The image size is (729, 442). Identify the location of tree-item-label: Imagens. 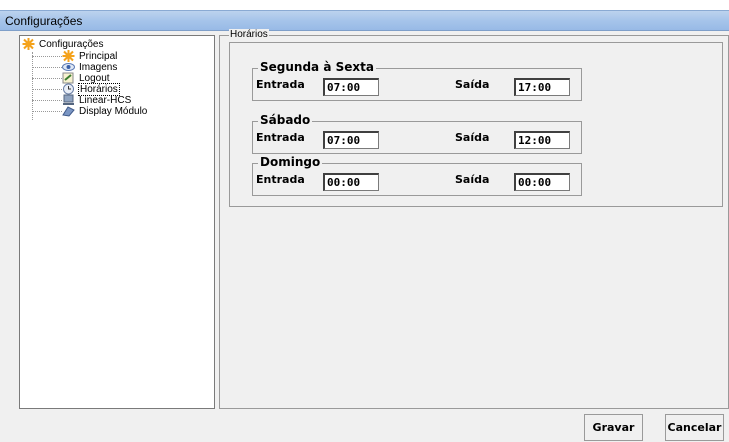
(98, 67).